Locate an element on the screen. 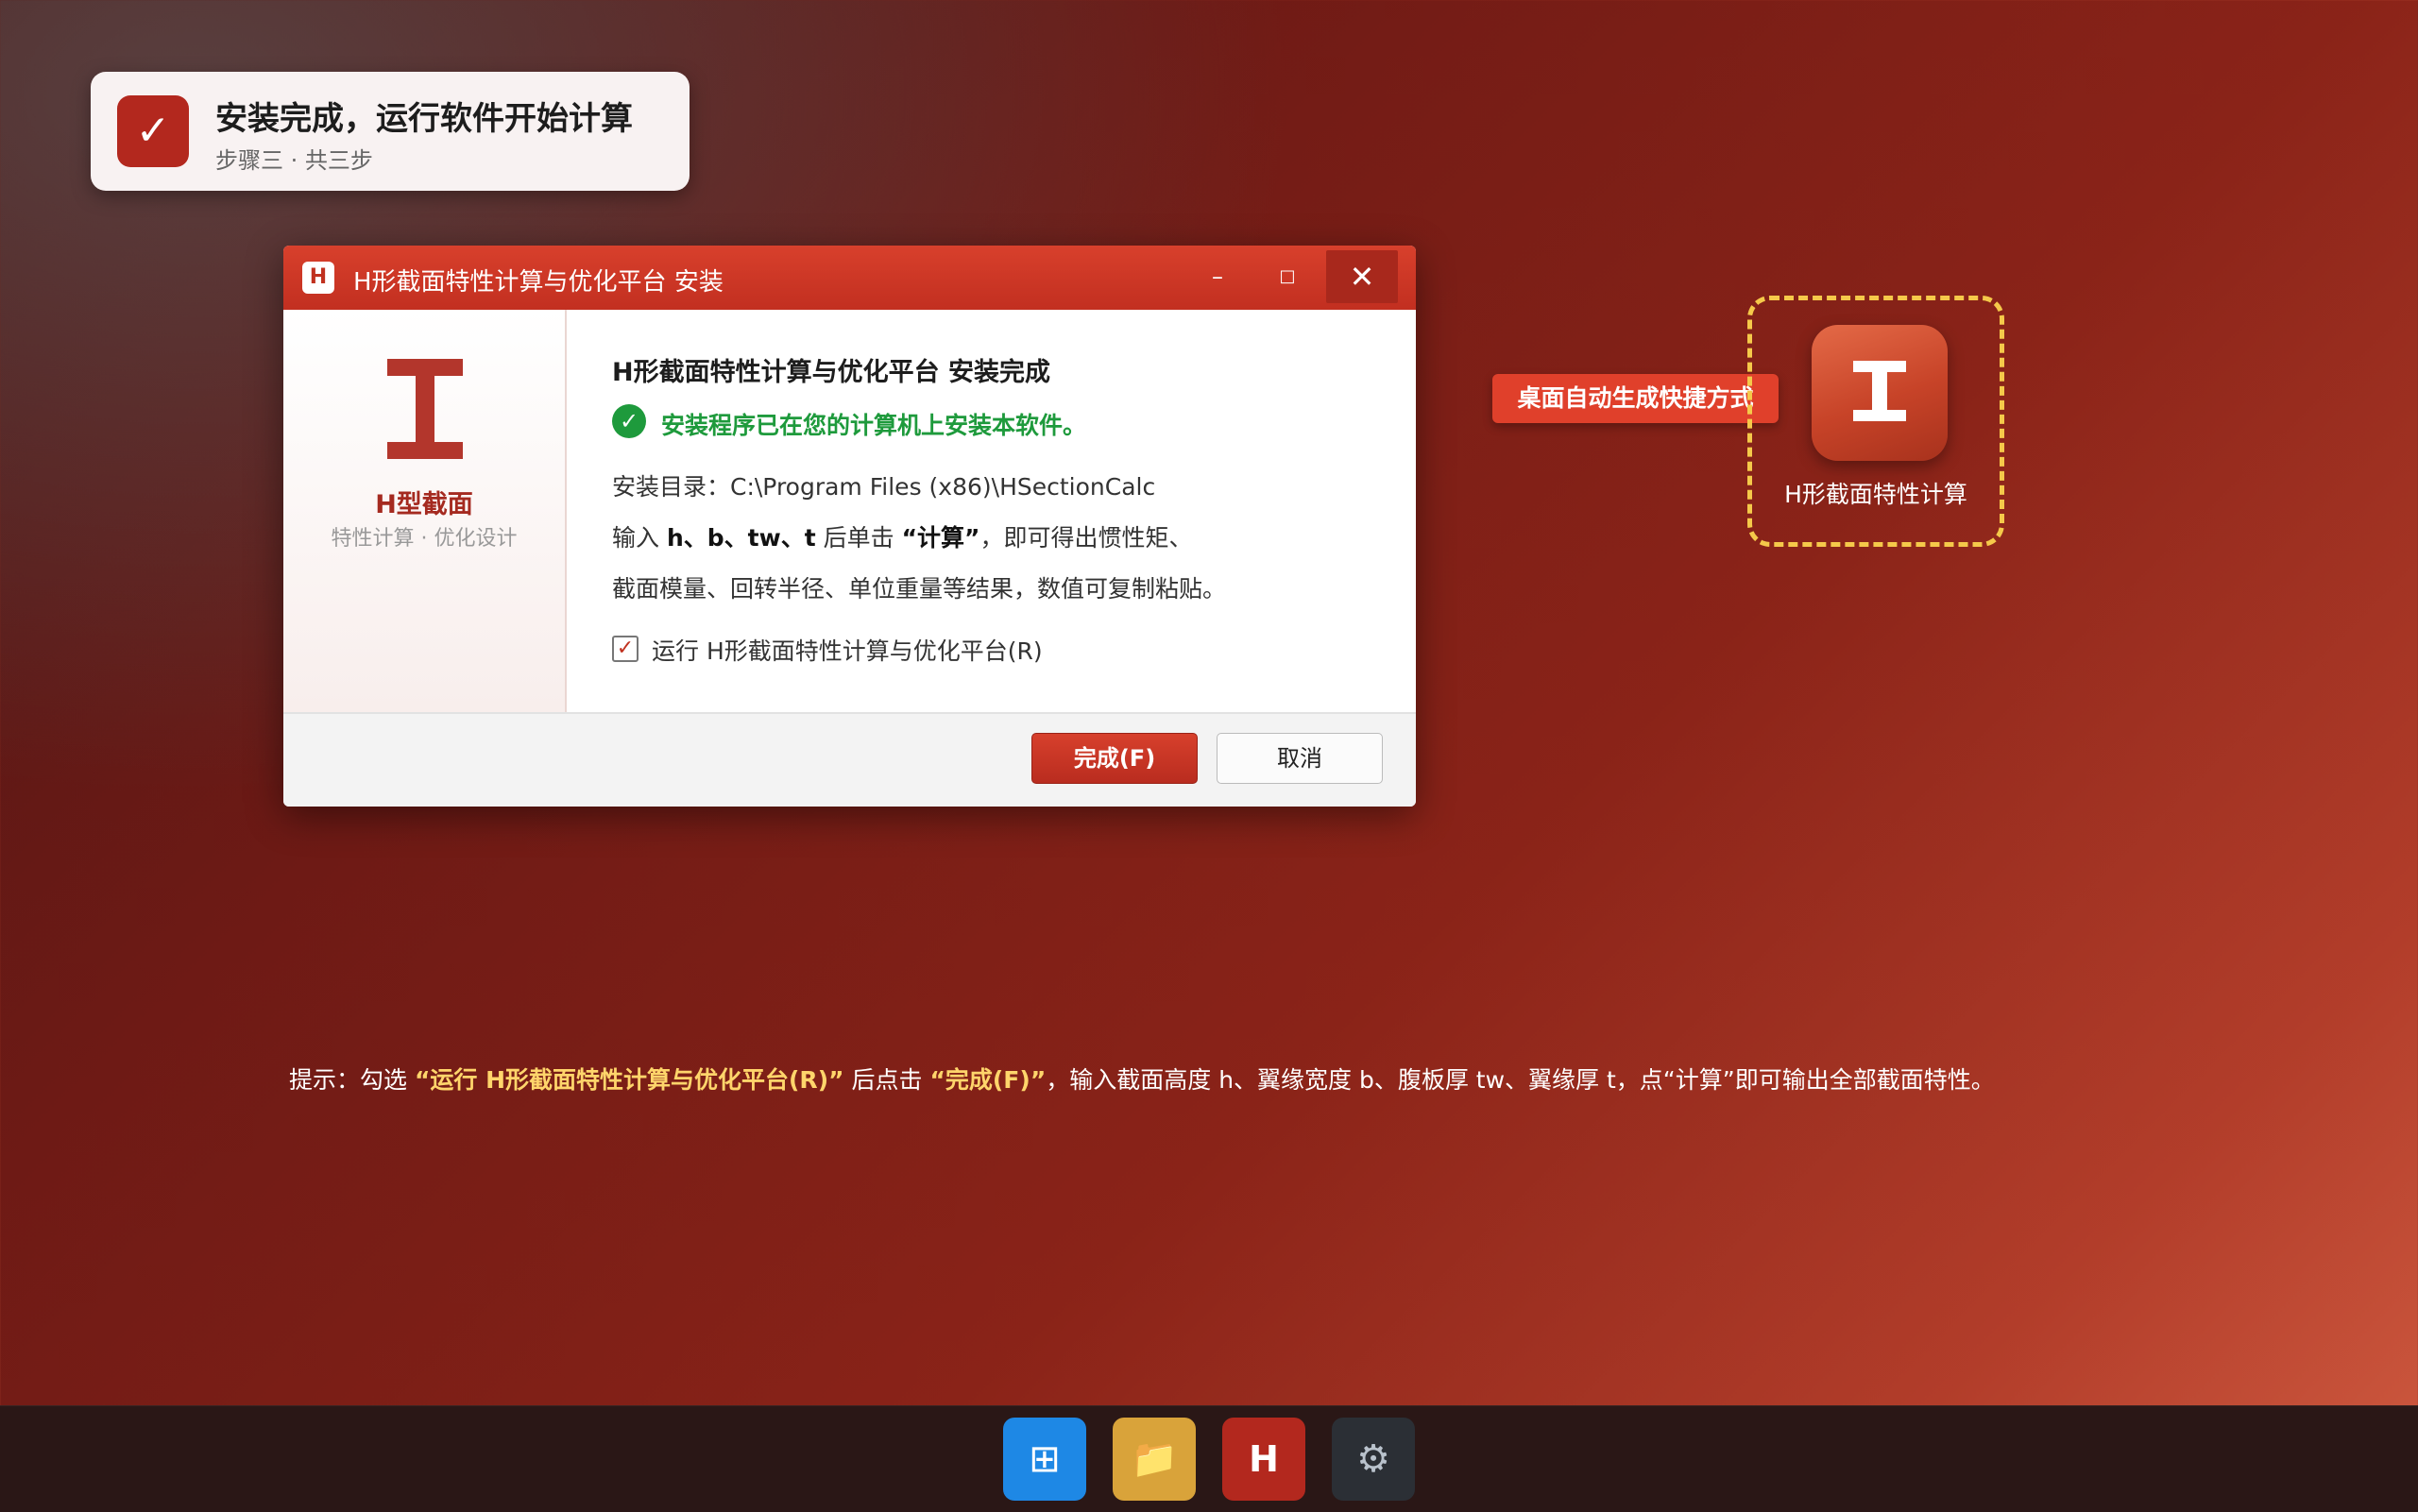  toast-title: 安装完成，运行软件开始计算 is located at coordinates (424, 119).